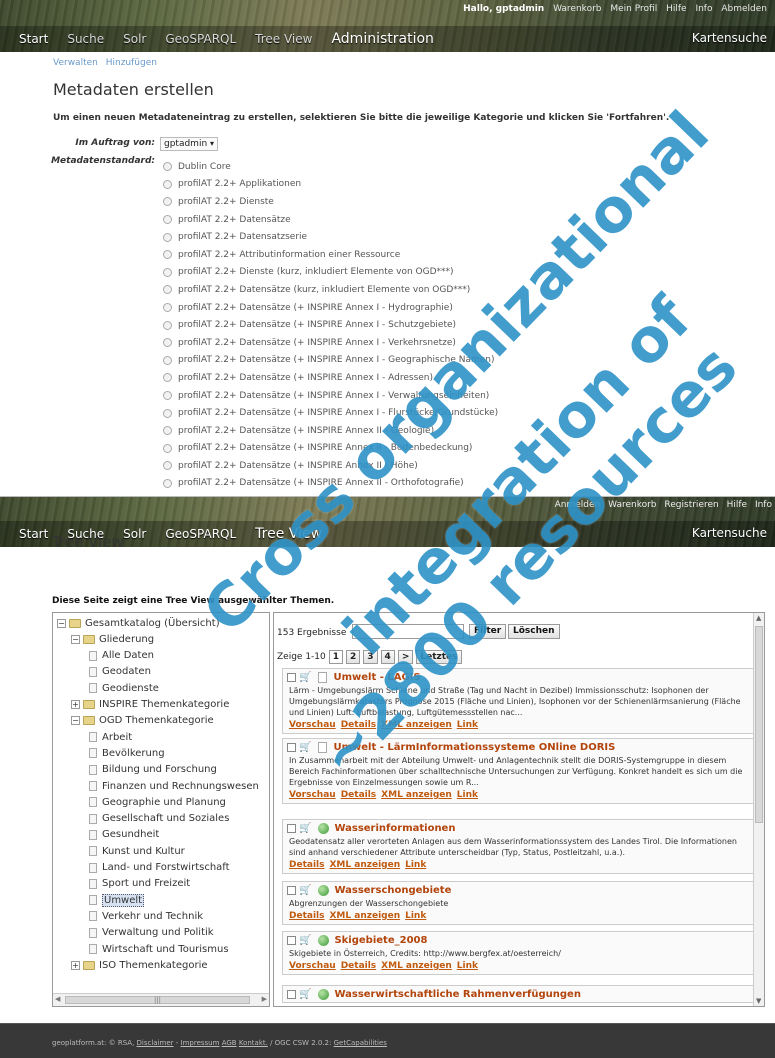 The width and height of the screenshot is (775, 1058). I want to click on tree-node: Land- und Forstwirtschaft, so click(159, 868).